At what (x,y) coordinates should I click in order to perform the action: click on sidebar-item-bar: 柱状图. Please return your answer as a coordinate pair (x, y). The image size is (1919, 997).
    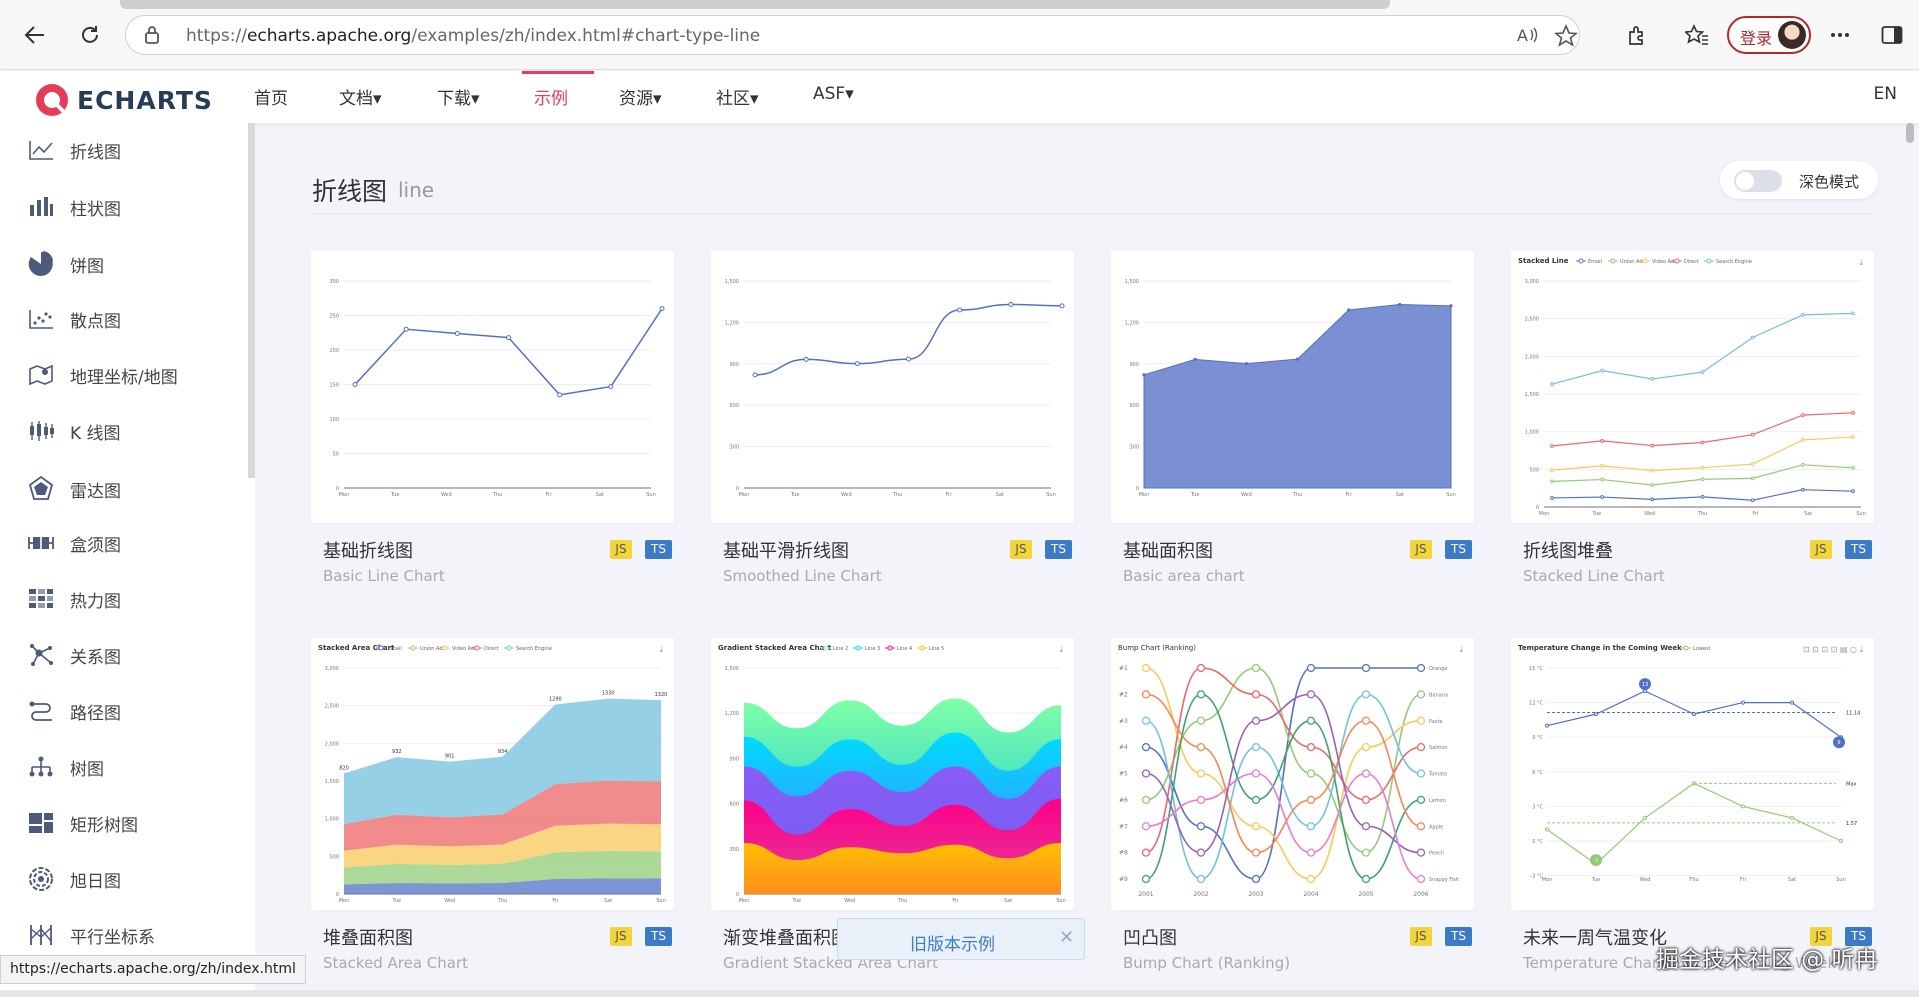
    Looking at the image, I should click on (128, 207).